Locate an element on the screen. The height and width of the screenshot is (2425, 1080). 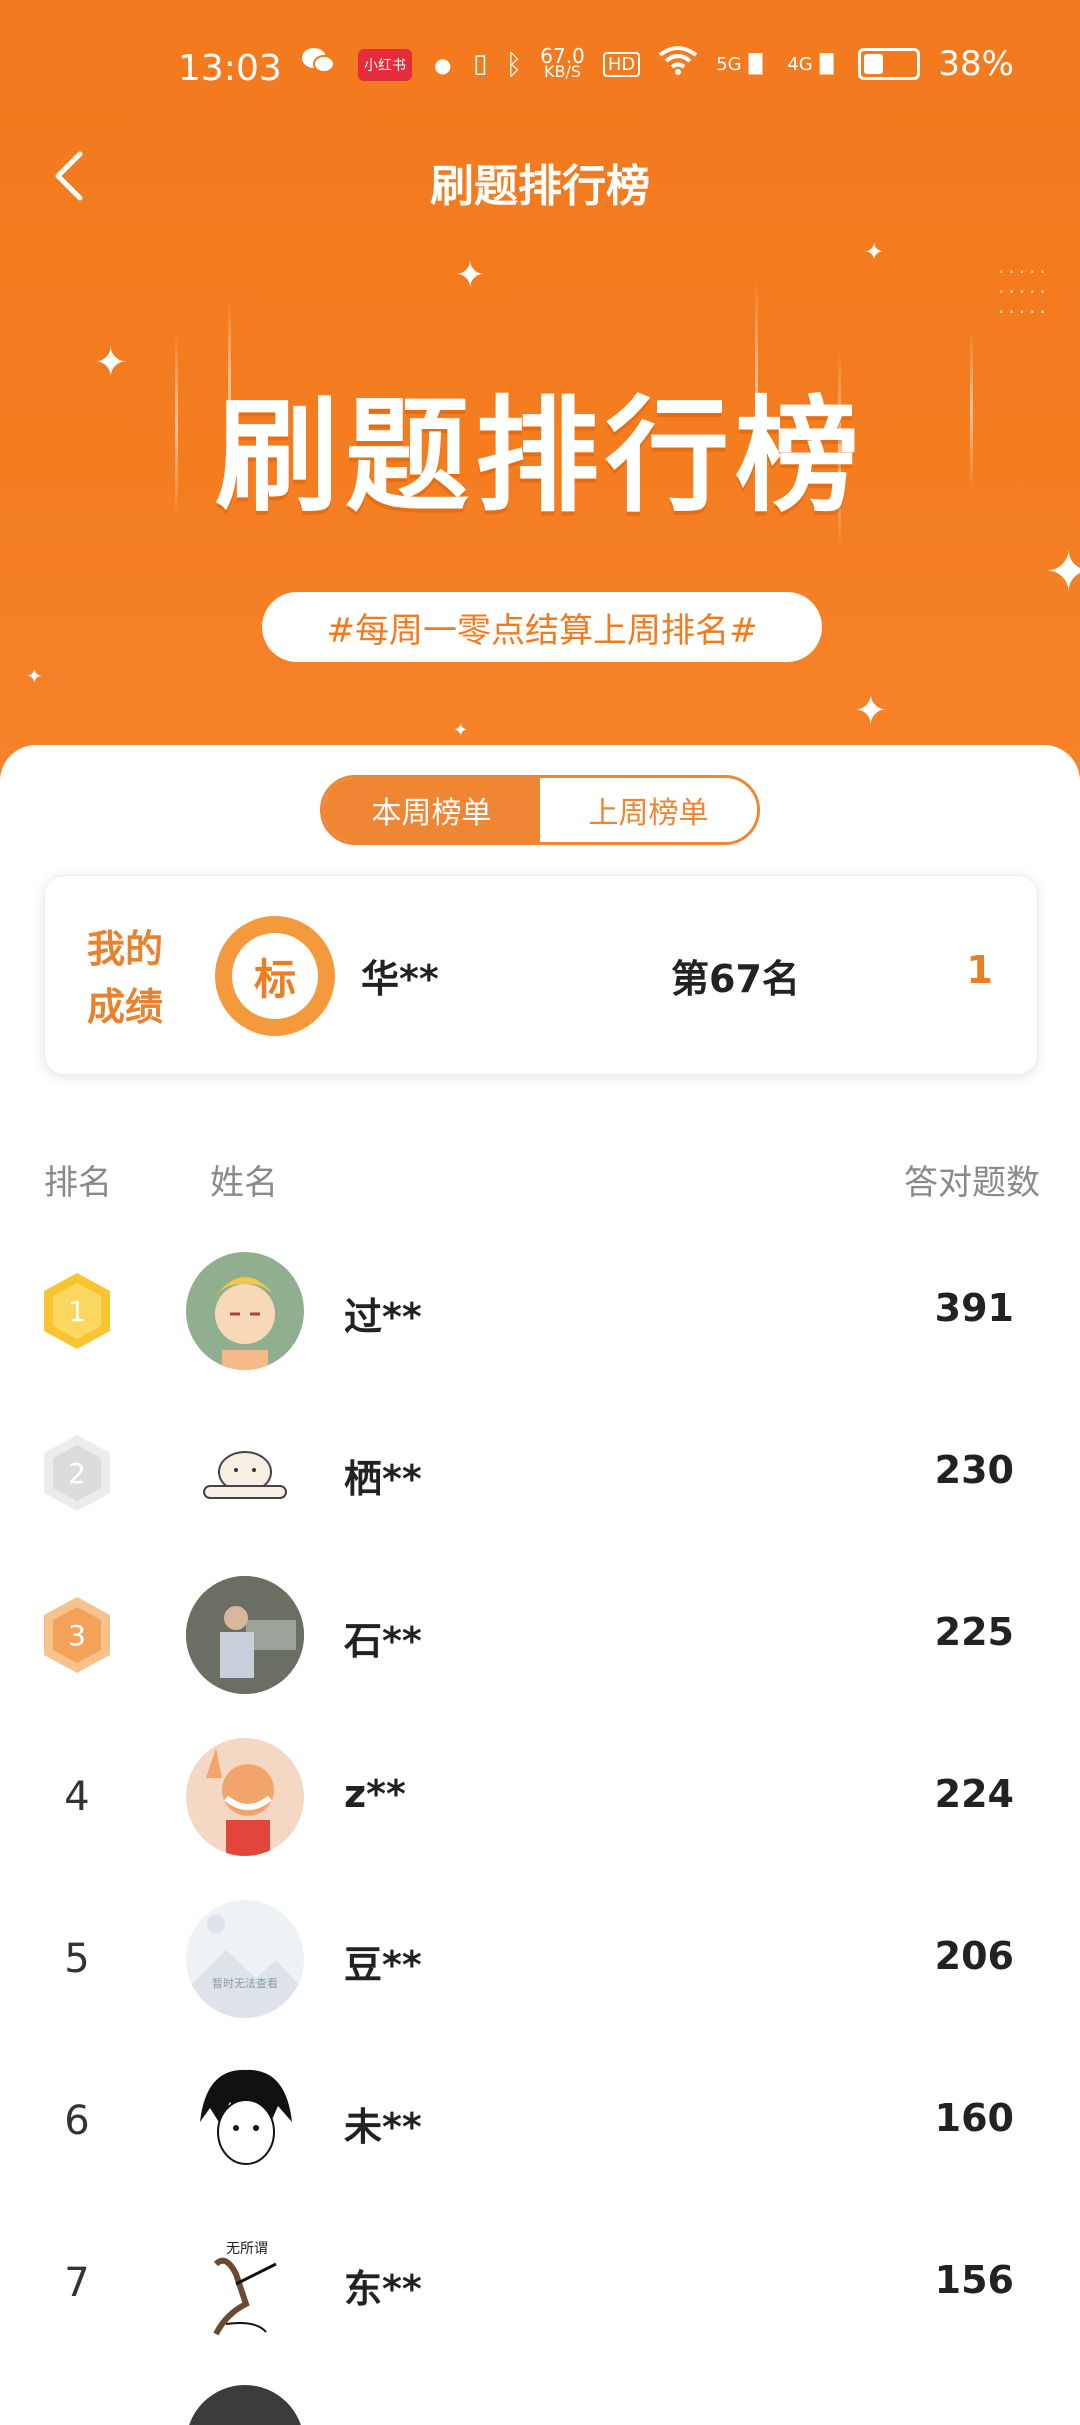
bluetooth-icon: ᛒ is located at coordinates (514, 64).